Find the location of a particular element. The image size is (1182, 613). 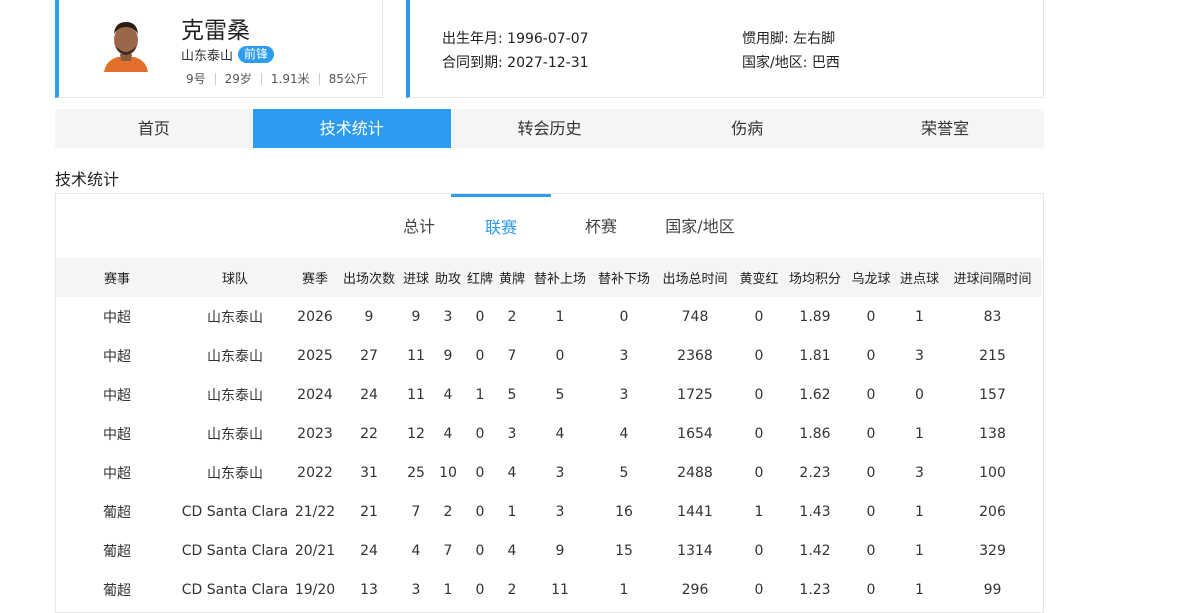

table-cell: 1.43 is located at coordinates (815, 511).